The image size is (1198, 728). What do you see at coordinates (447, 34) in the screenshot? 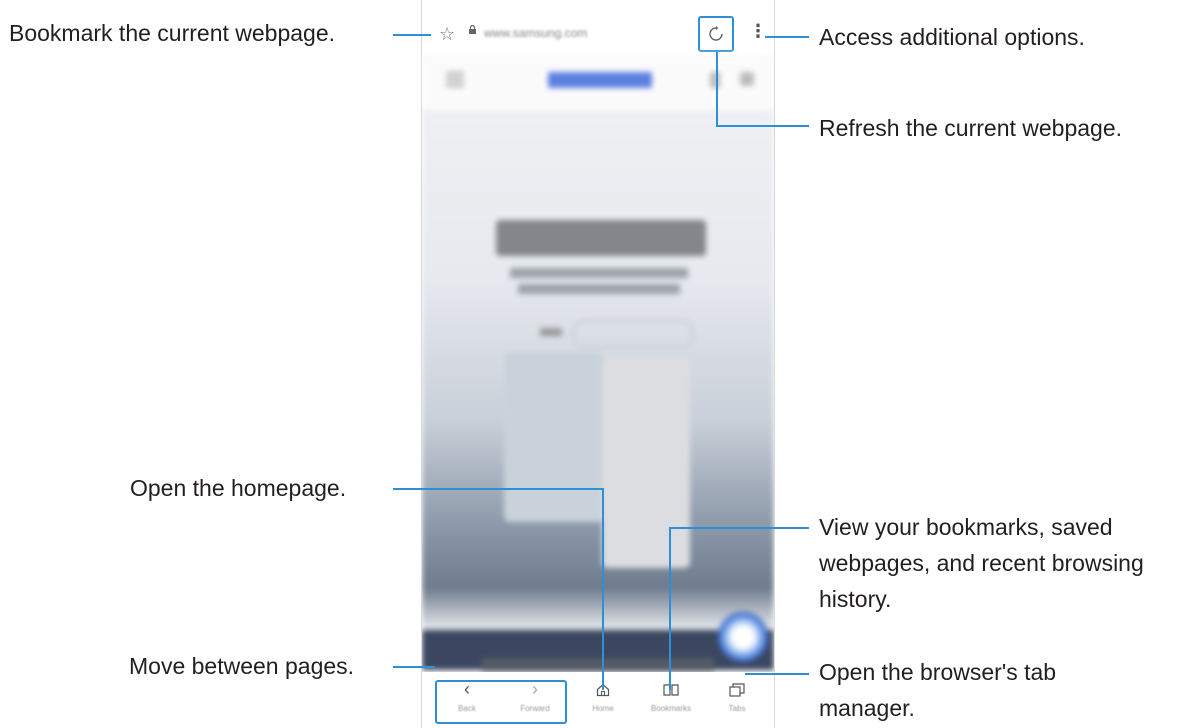
I see `bookmark-star-icon: ☆` at bounding box center [447, 34].